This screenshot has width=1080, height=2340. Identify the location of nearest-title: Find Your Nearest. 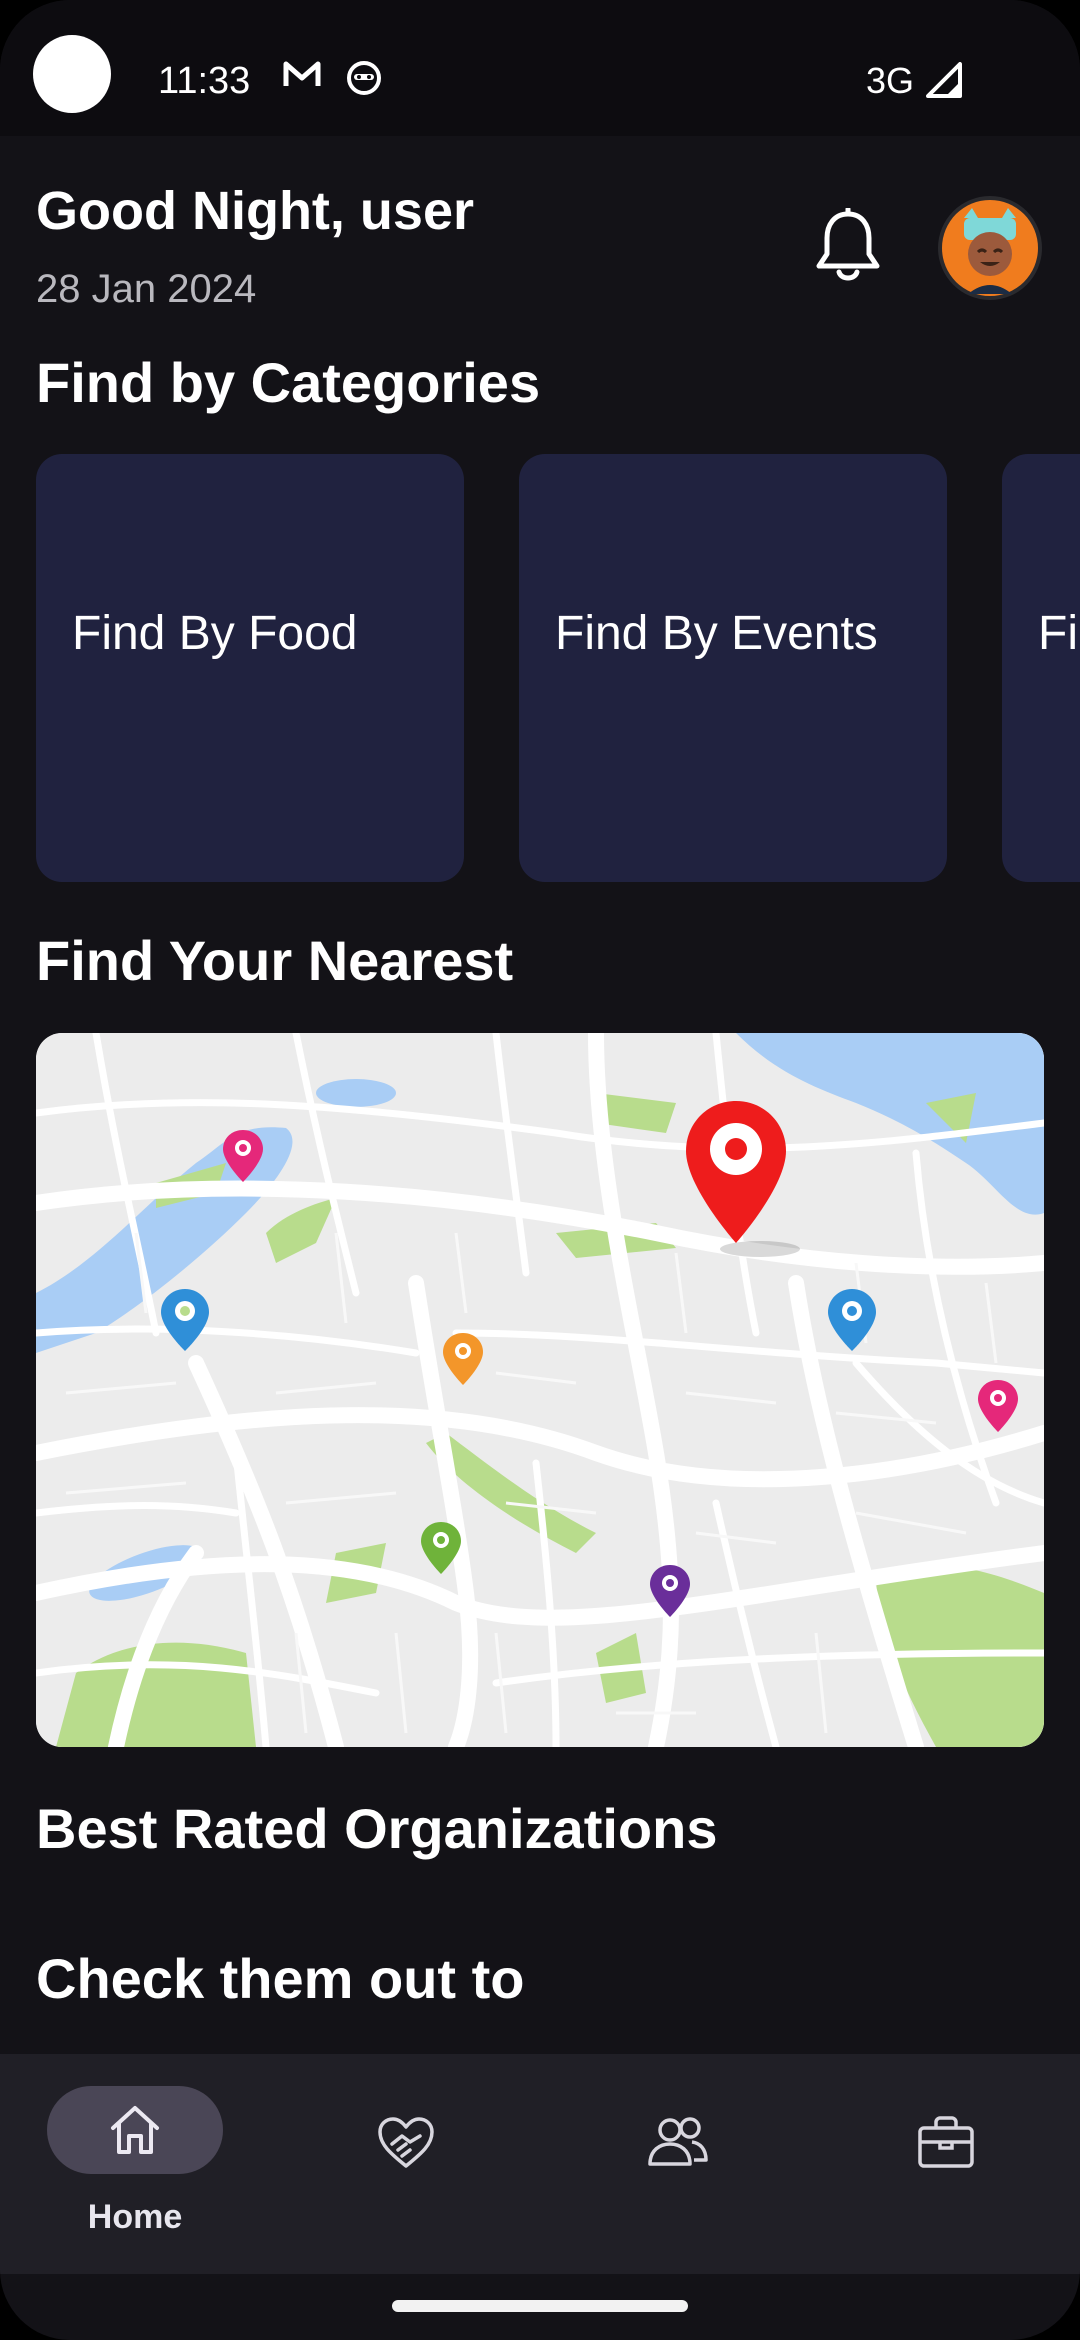
(275, 960).